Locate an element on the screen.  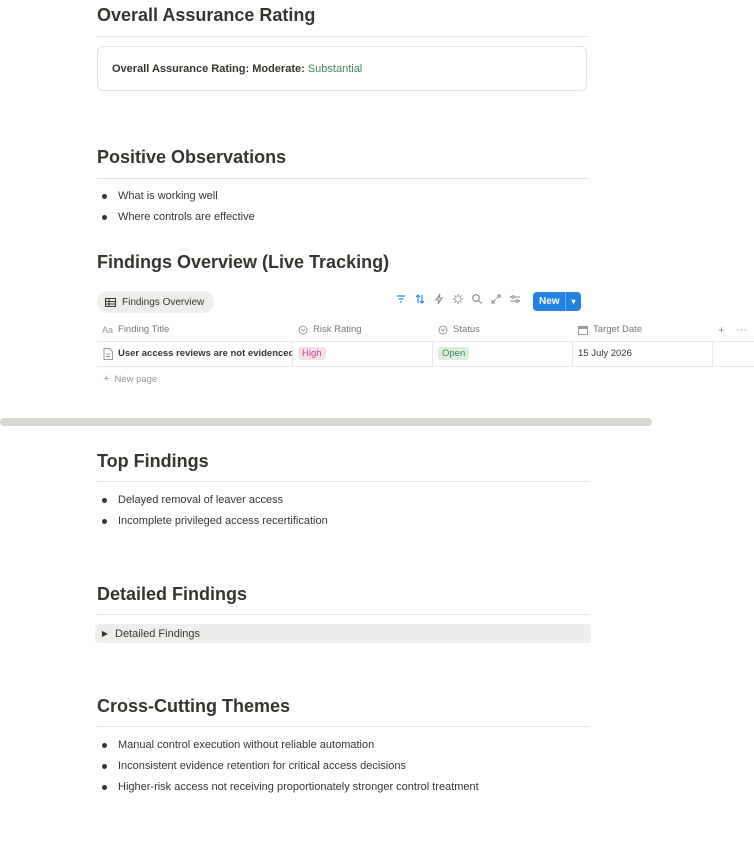
cell-status: Open is located at coordinates (503, 353).